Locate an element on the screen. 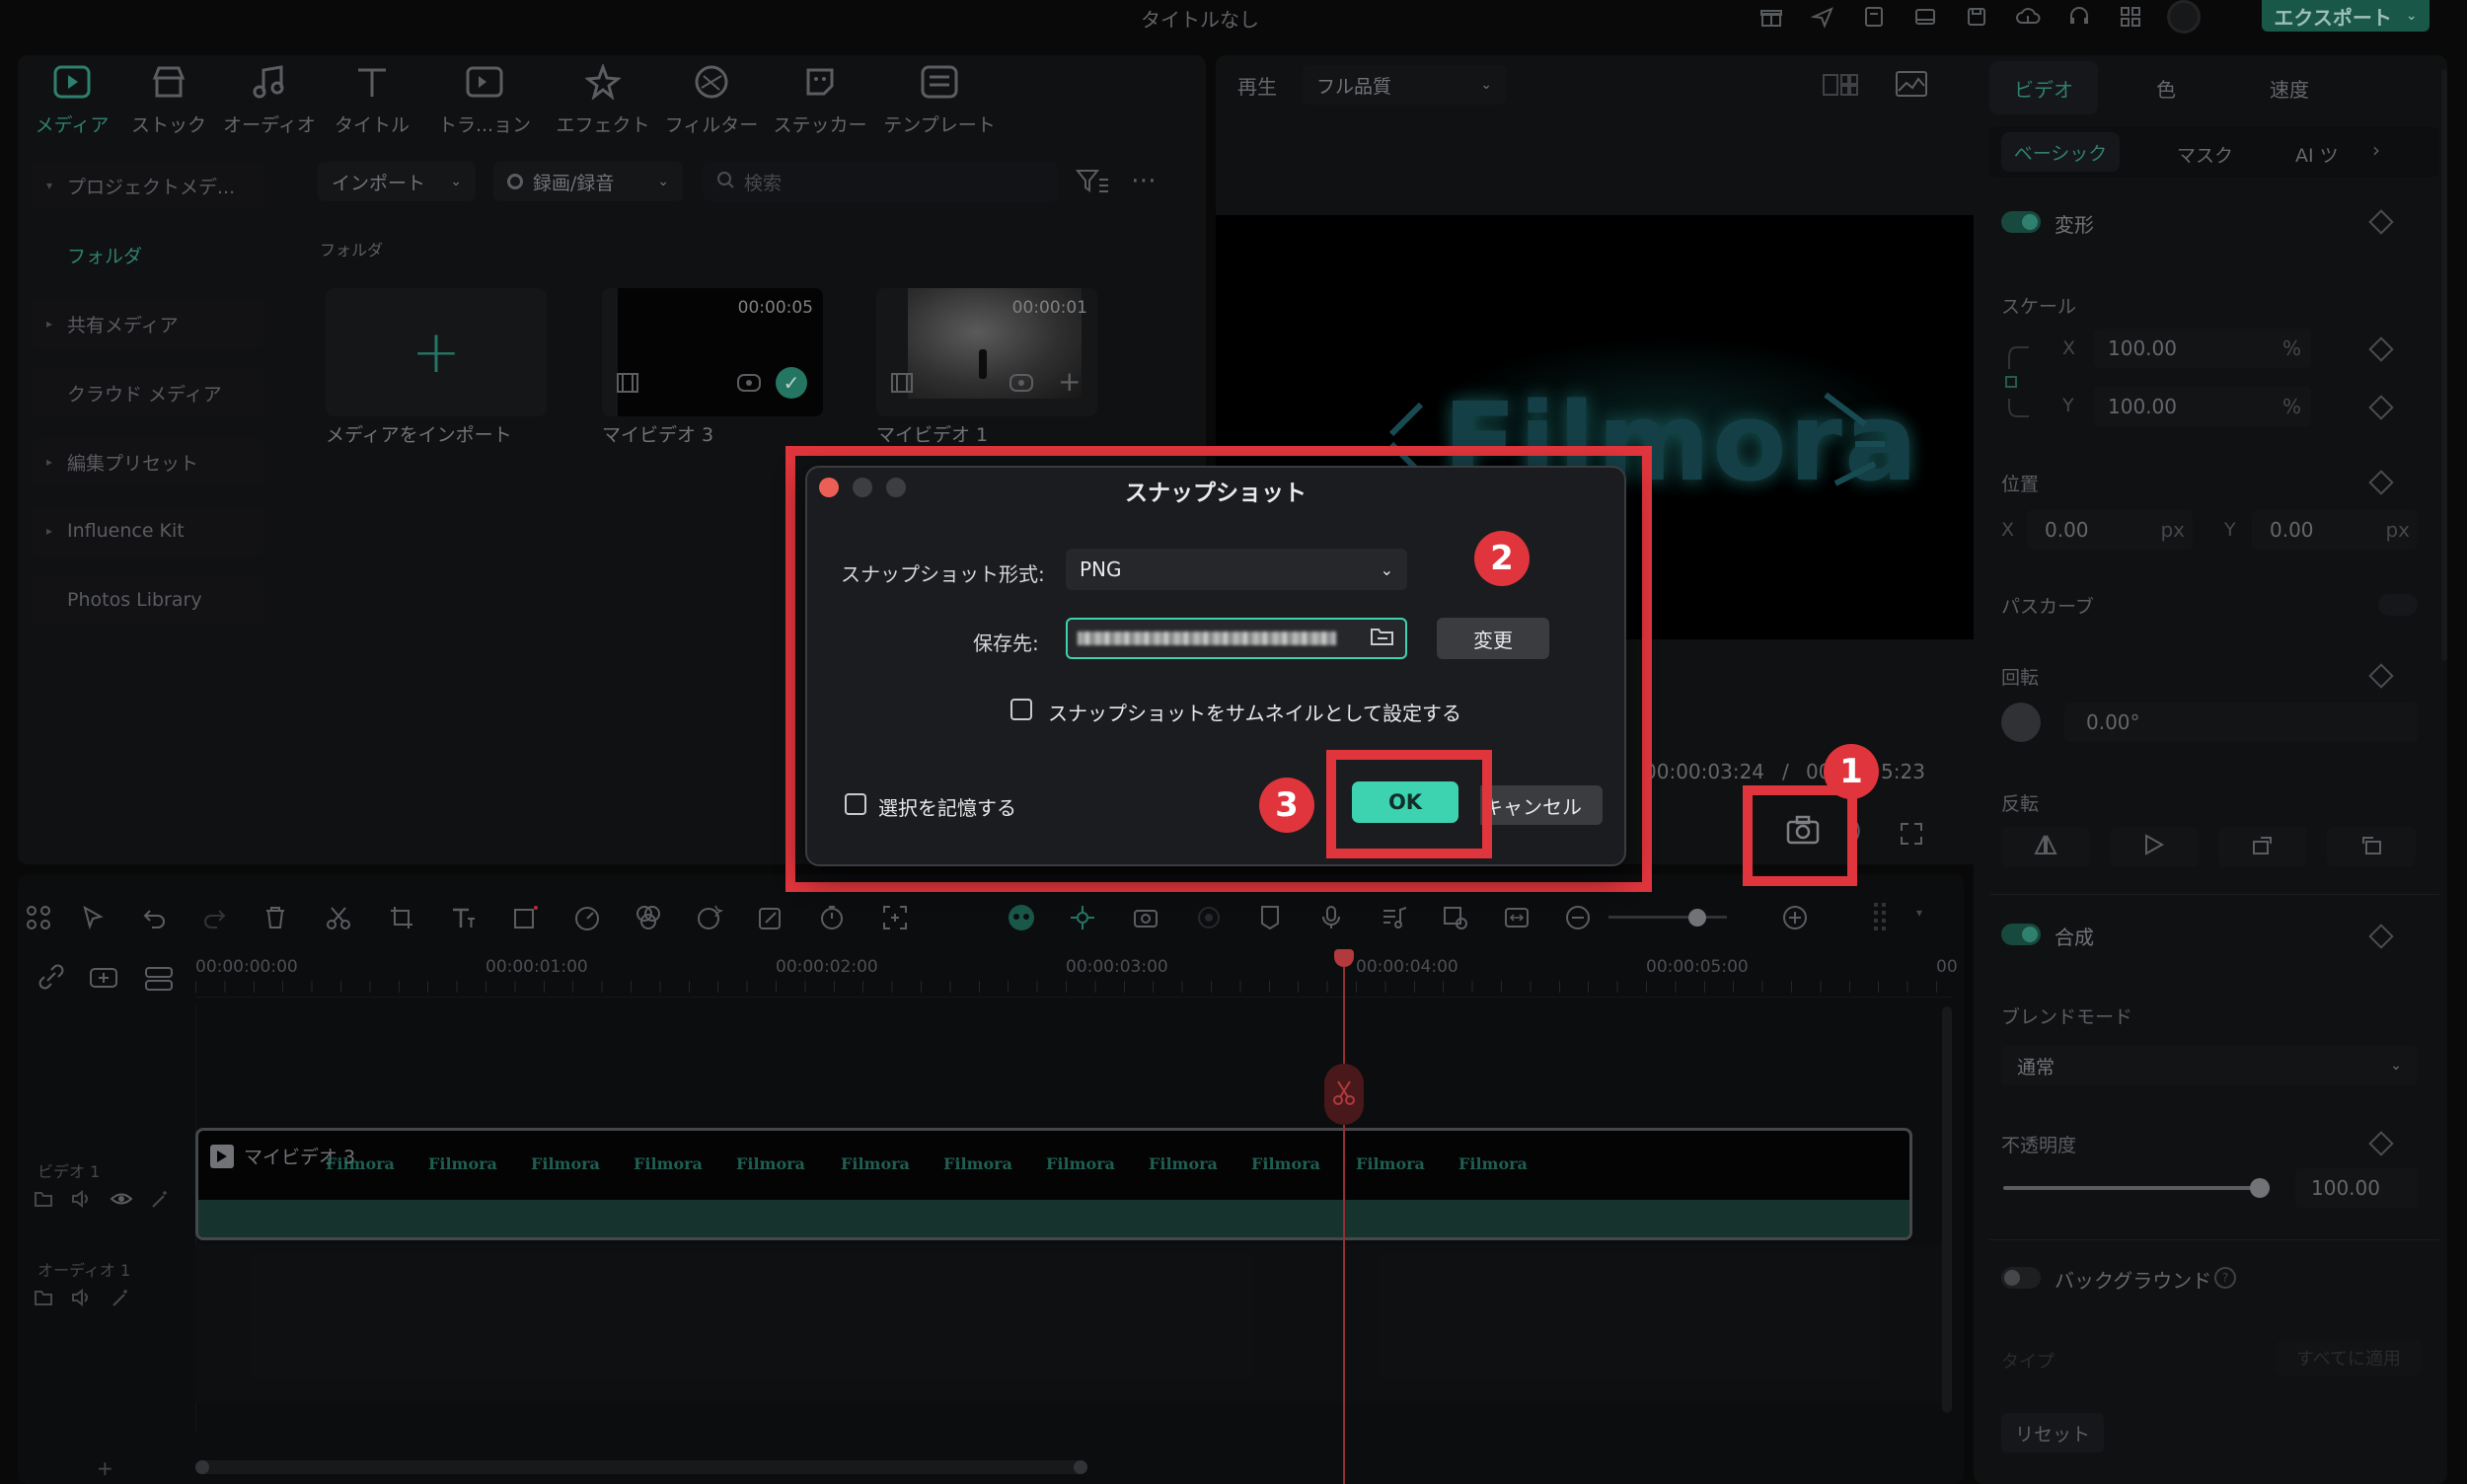  step-badge: 1 is located at coordinates (1851, 771).